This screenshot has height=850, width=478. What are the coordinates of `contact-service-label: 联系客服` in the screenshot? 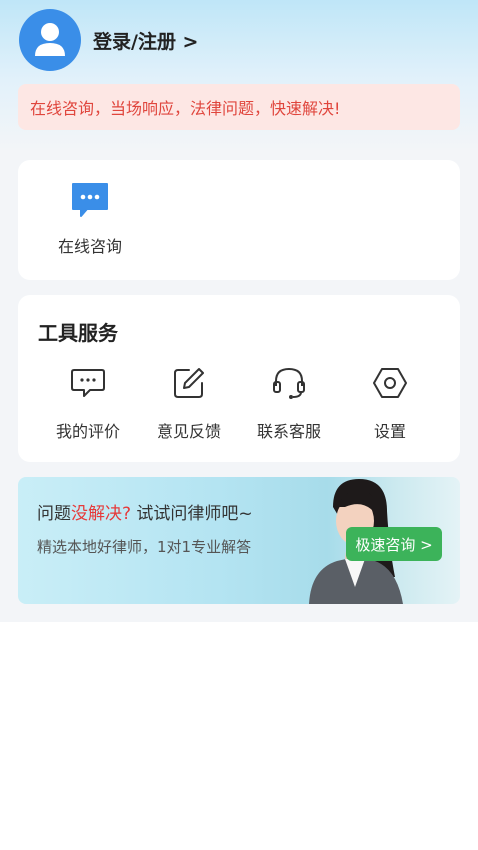 It's located at (288, 431).